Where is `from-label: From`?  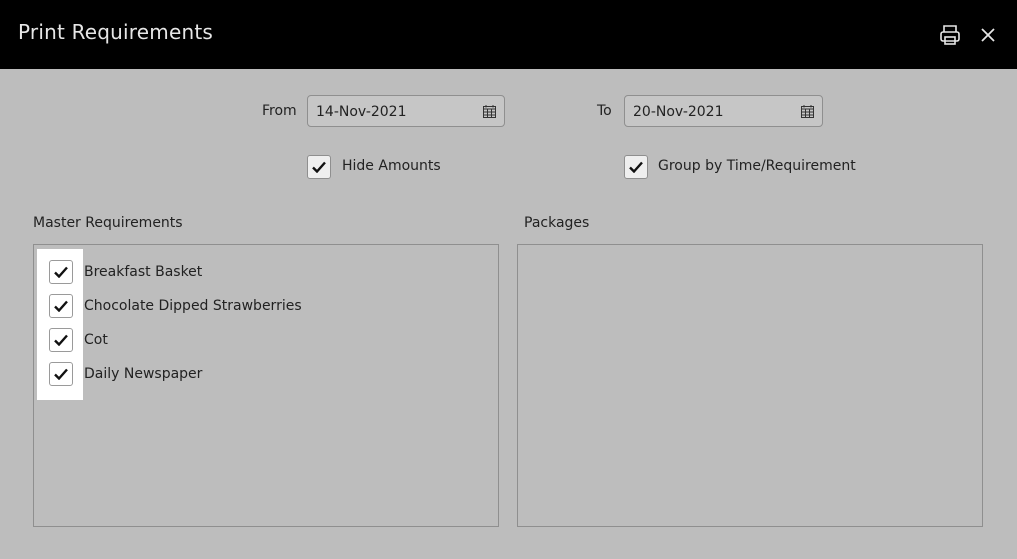
from-label: From is located at coordinates (279, 111).